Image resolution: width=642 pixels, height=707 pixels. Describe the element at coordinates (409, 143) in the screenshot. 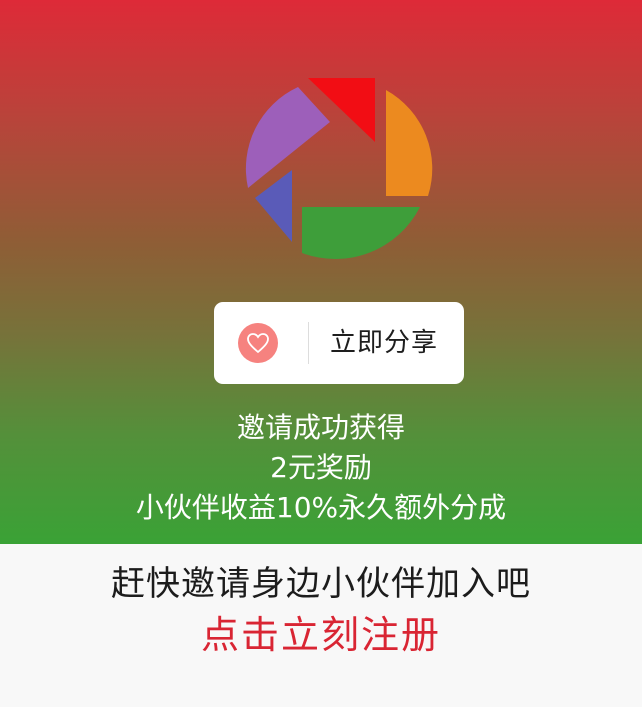

I see `logo-segment-orange` at that location.